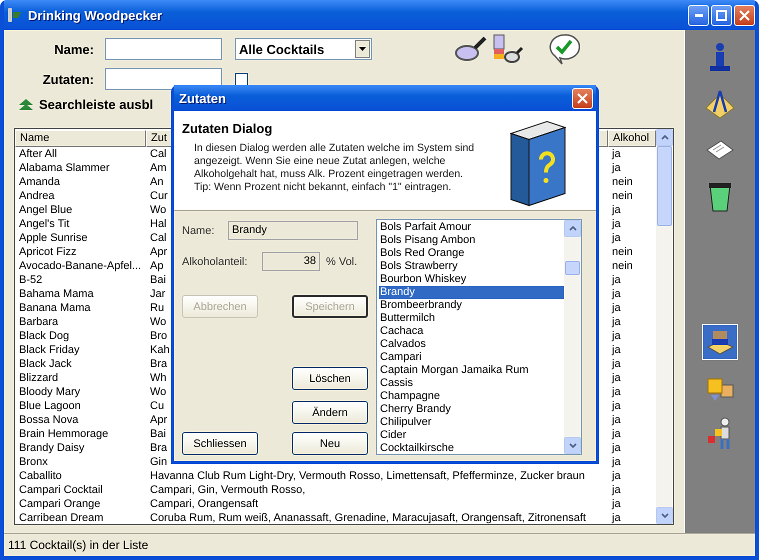  What do you see at coordinates (157, 266) in the screenshot?
I see `table-cell: Ap` at bounding box center [157, 266].